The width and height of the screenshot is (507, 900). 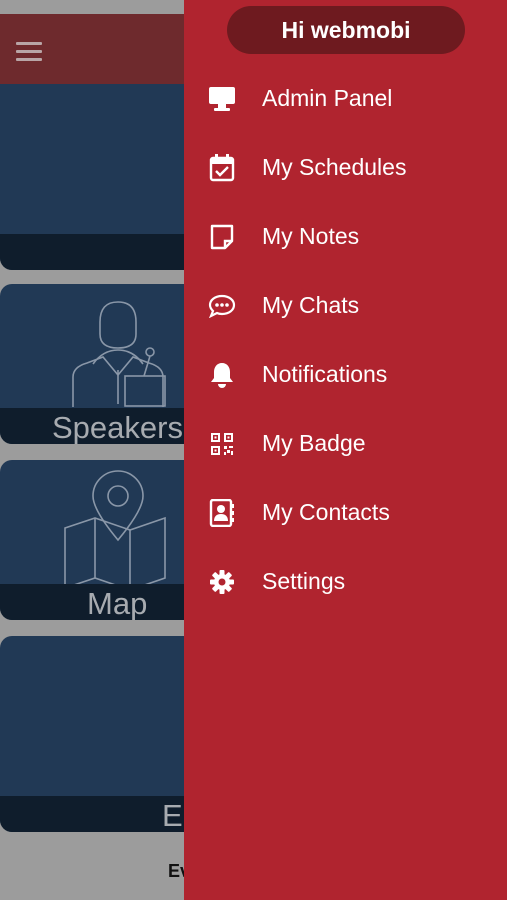 I want to click on menu-item-my-schedules: My Schedules, so click(x=345, y=167).